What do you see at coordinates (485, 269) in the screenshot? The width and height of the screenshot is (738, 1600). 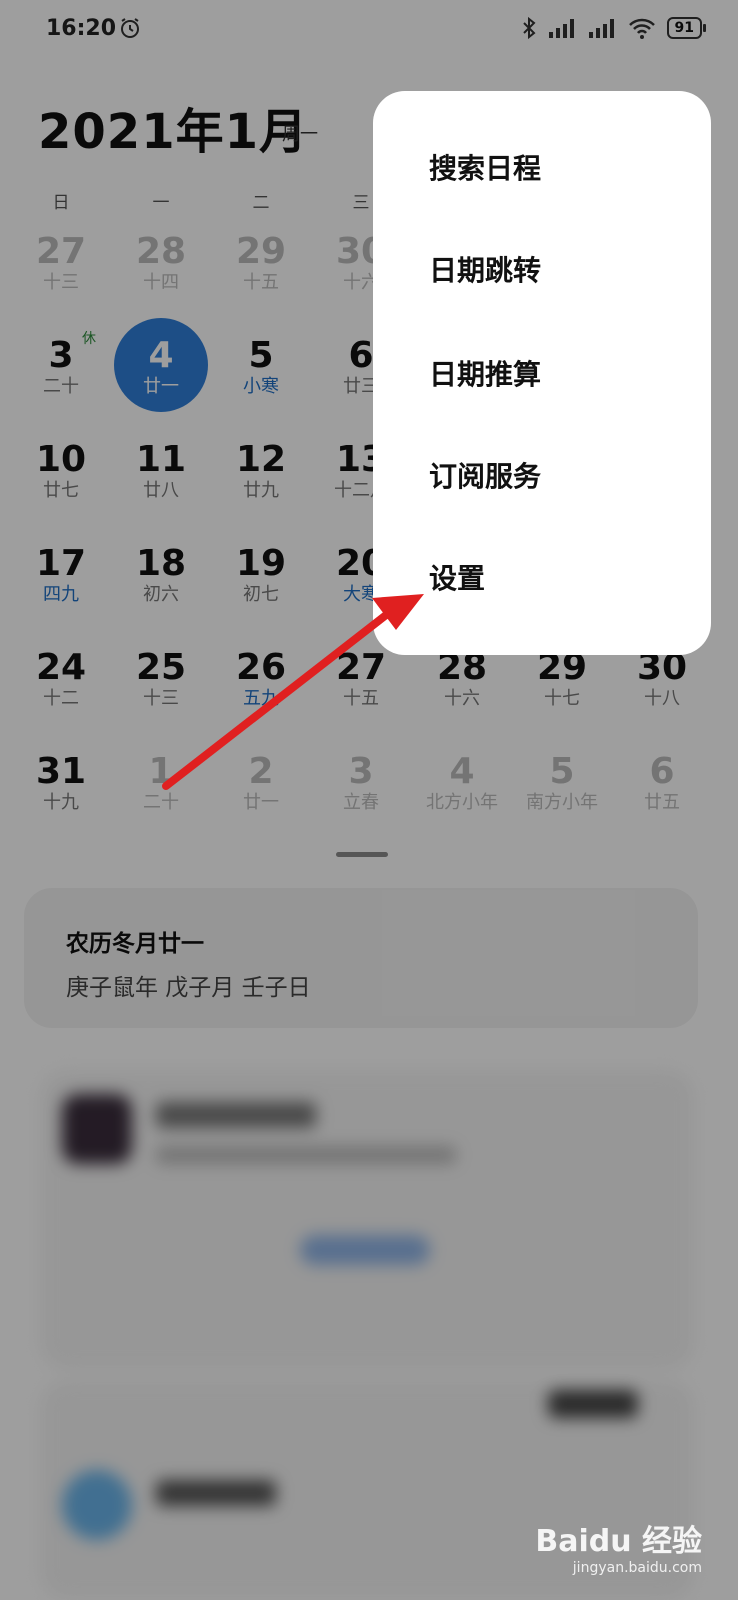 I see `menu-item-date-jump: 日期跳转` at bounding box center [485, 269].